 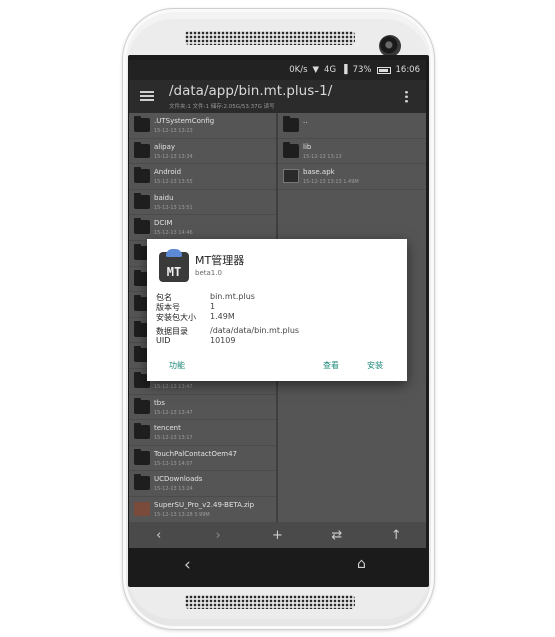 I want to click on bottom-action-bar: ‹ › + ⇄ ↑, so click(x=277, y=535).